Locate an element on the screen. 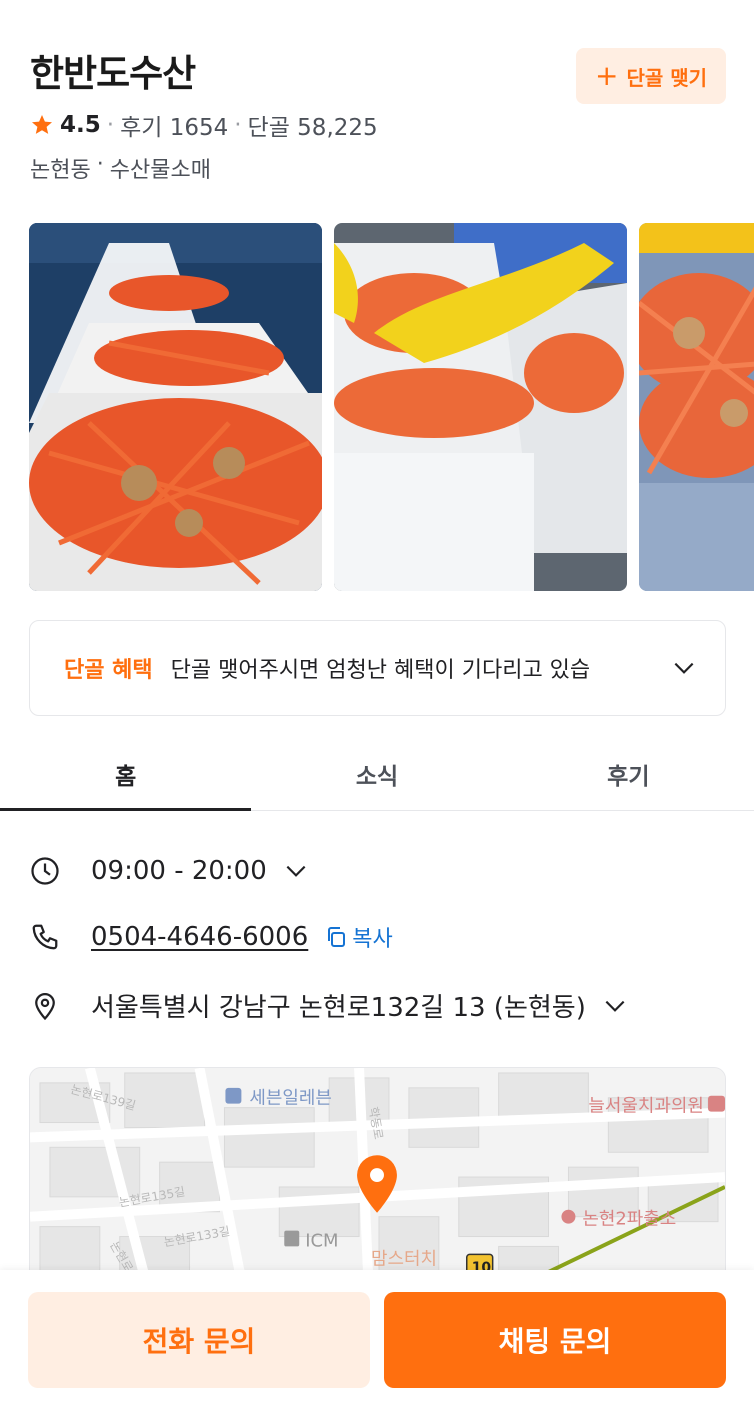  star-icon is located at coordinates (42, 124).